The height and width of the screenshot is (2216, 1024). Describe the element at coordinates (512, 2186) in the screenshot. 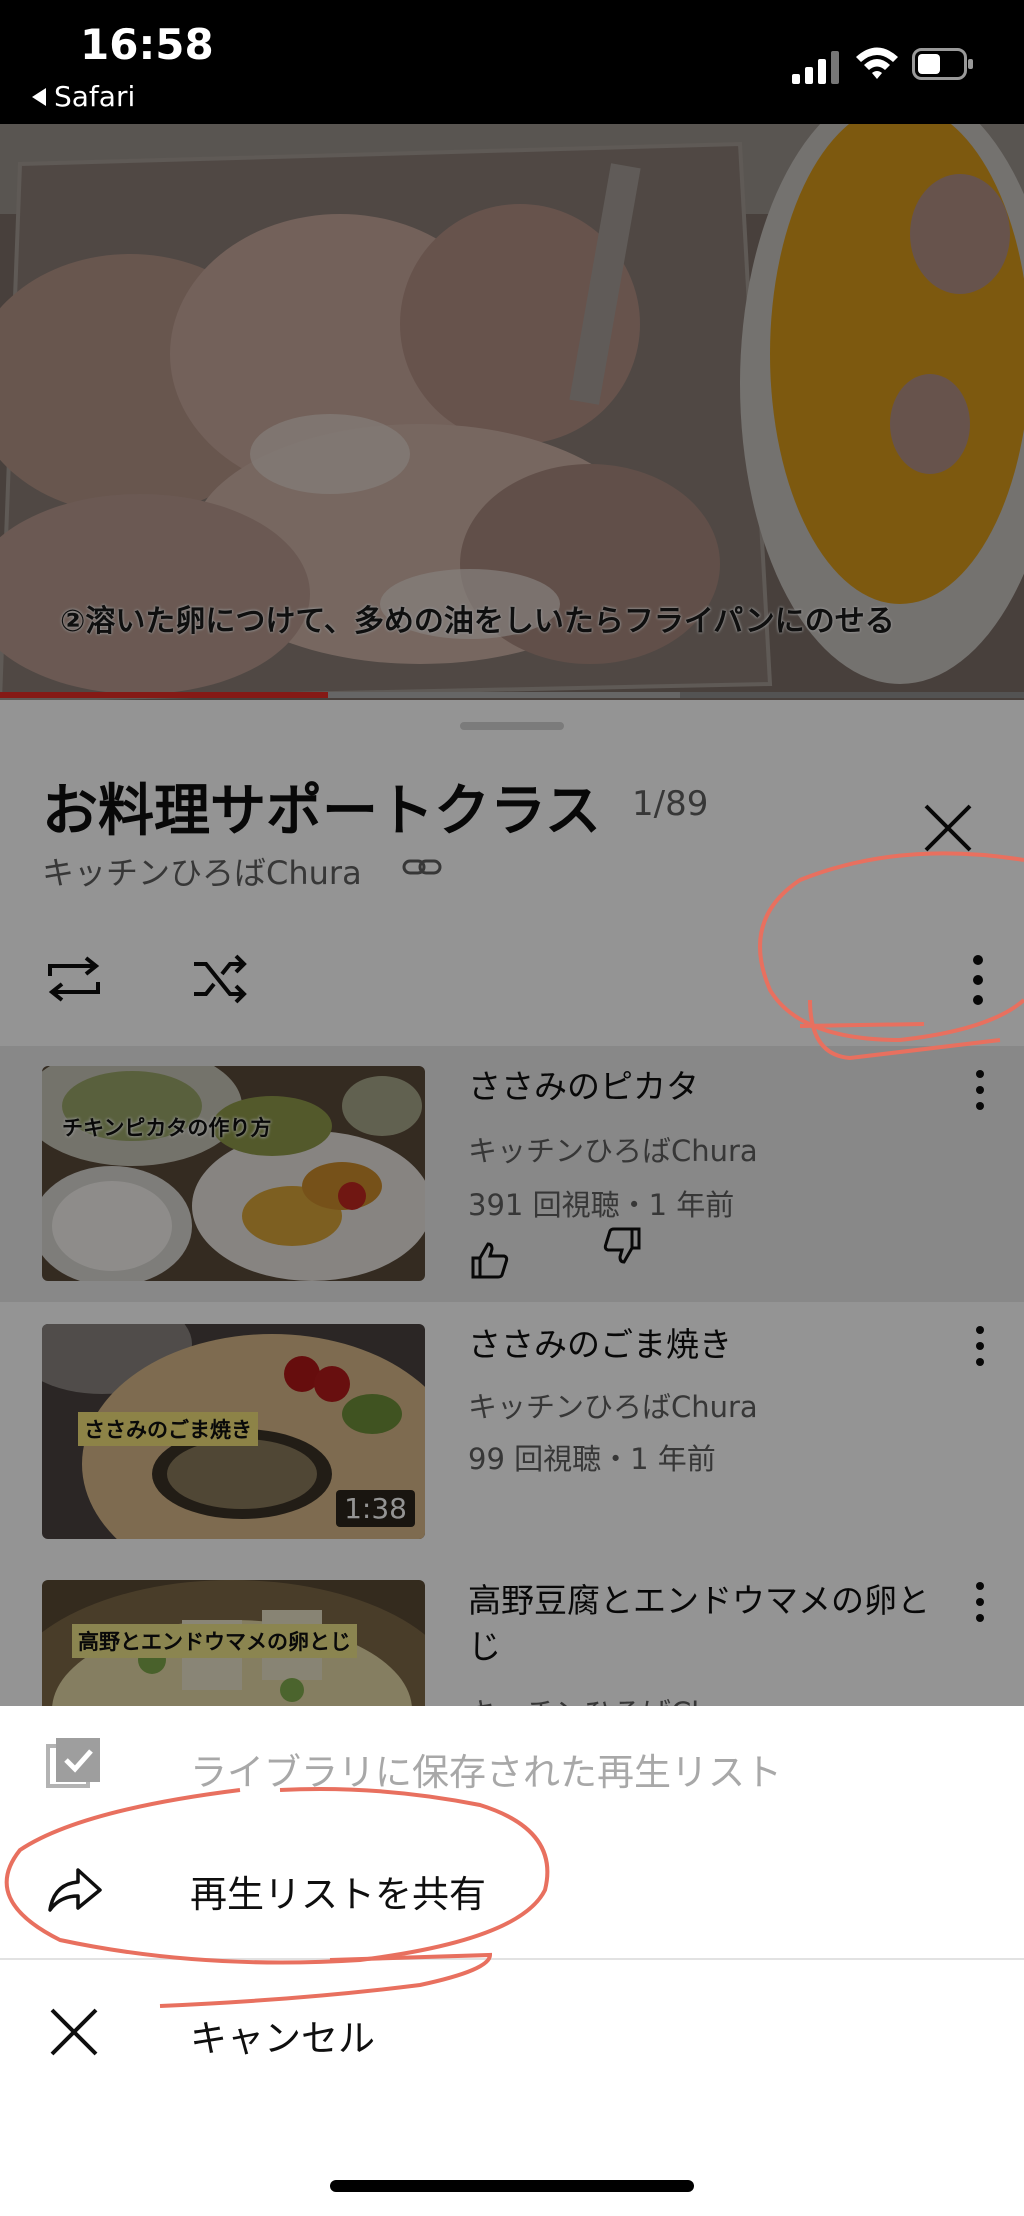

I see `home-indicator` at that location.